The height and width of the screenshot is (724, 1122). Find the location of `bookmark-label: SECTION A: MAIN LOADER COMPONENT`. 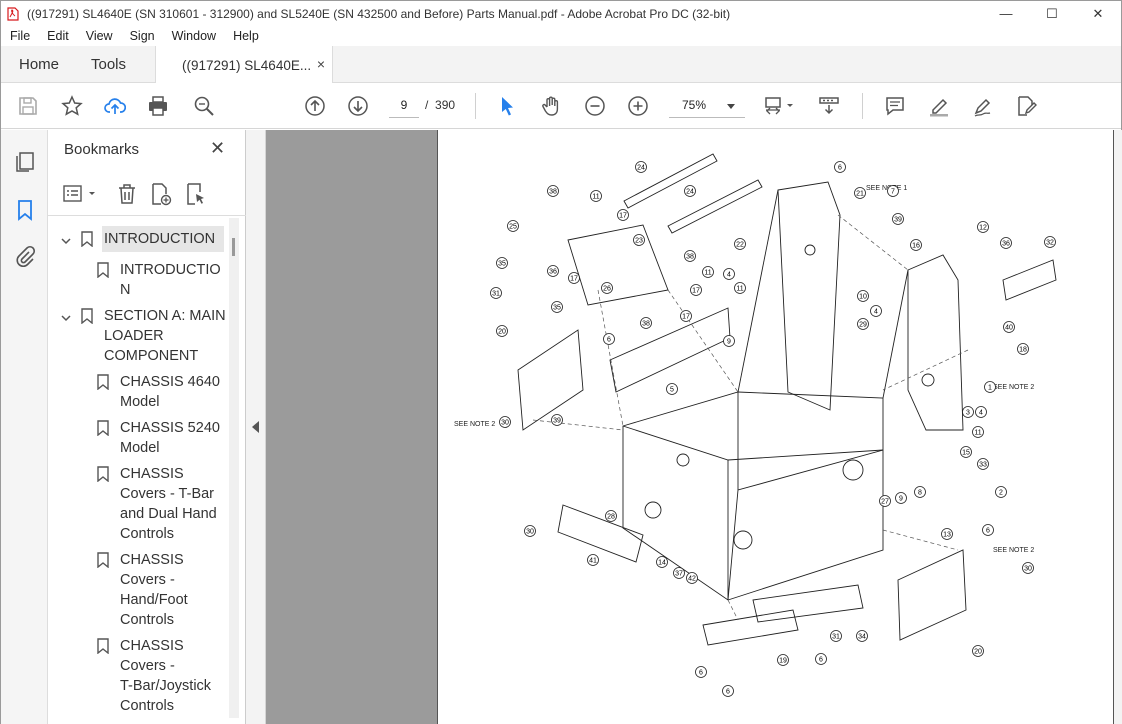

bookmark-label: SECTION A: MAIN LOADER COMPONENT is located at coordinates (165, 336).